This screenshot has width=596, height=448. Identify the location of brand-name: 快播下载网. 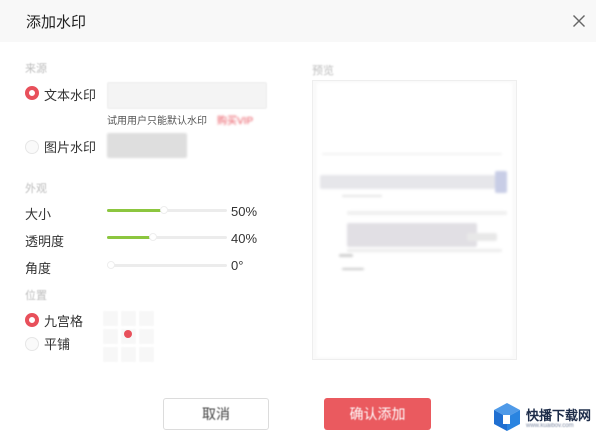
(559, 415).